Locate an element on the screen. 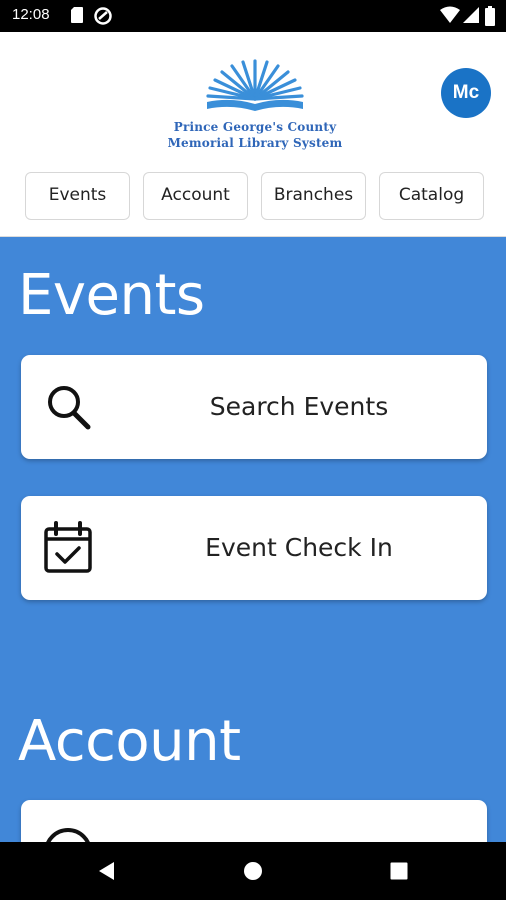 This screenshot has height=900, width=506. status-time: 12:08 is located at coordinates (31, 14).